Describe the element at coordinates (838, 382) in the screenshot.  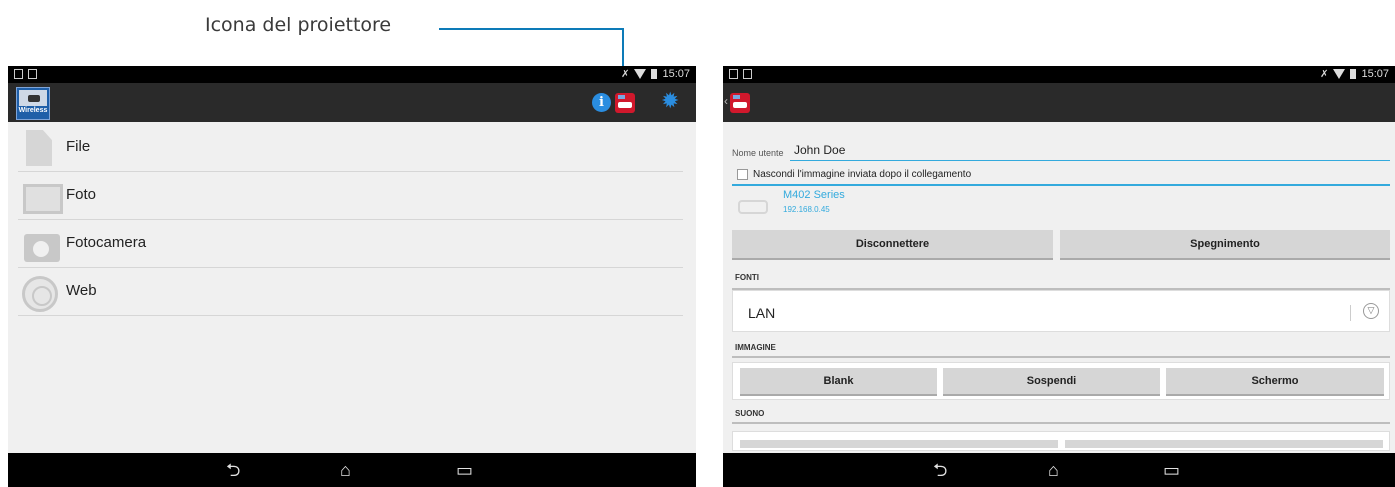
I see `blank-button: Blank` at that location.